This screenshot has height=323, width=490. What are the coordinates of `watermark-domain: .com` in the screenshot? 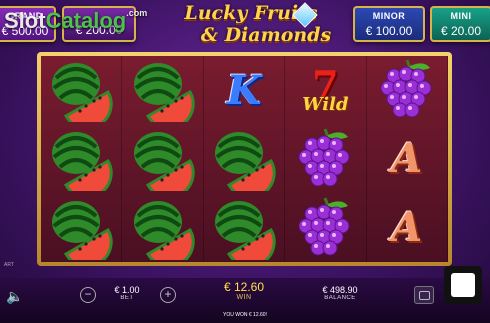 It's located at (137, 13).